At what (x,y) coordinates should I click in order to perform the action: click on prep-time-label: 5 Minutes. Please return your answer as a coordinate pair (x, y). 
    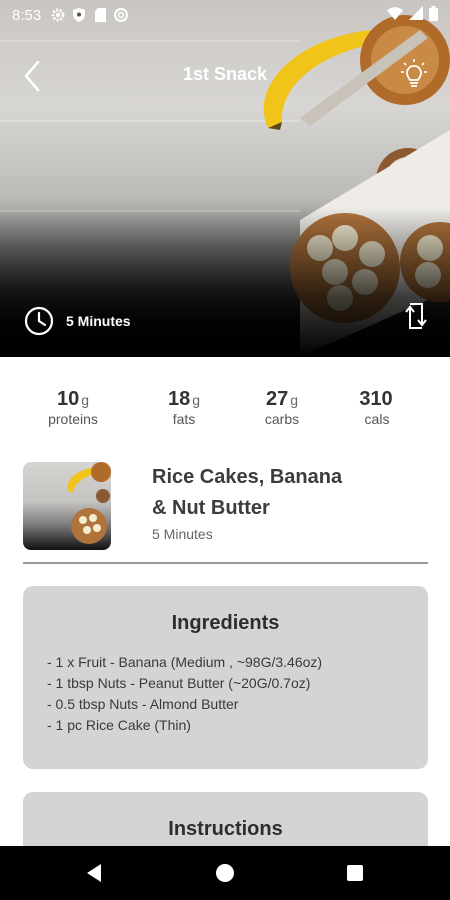
    Looking at the image, I should click on (98, 321).